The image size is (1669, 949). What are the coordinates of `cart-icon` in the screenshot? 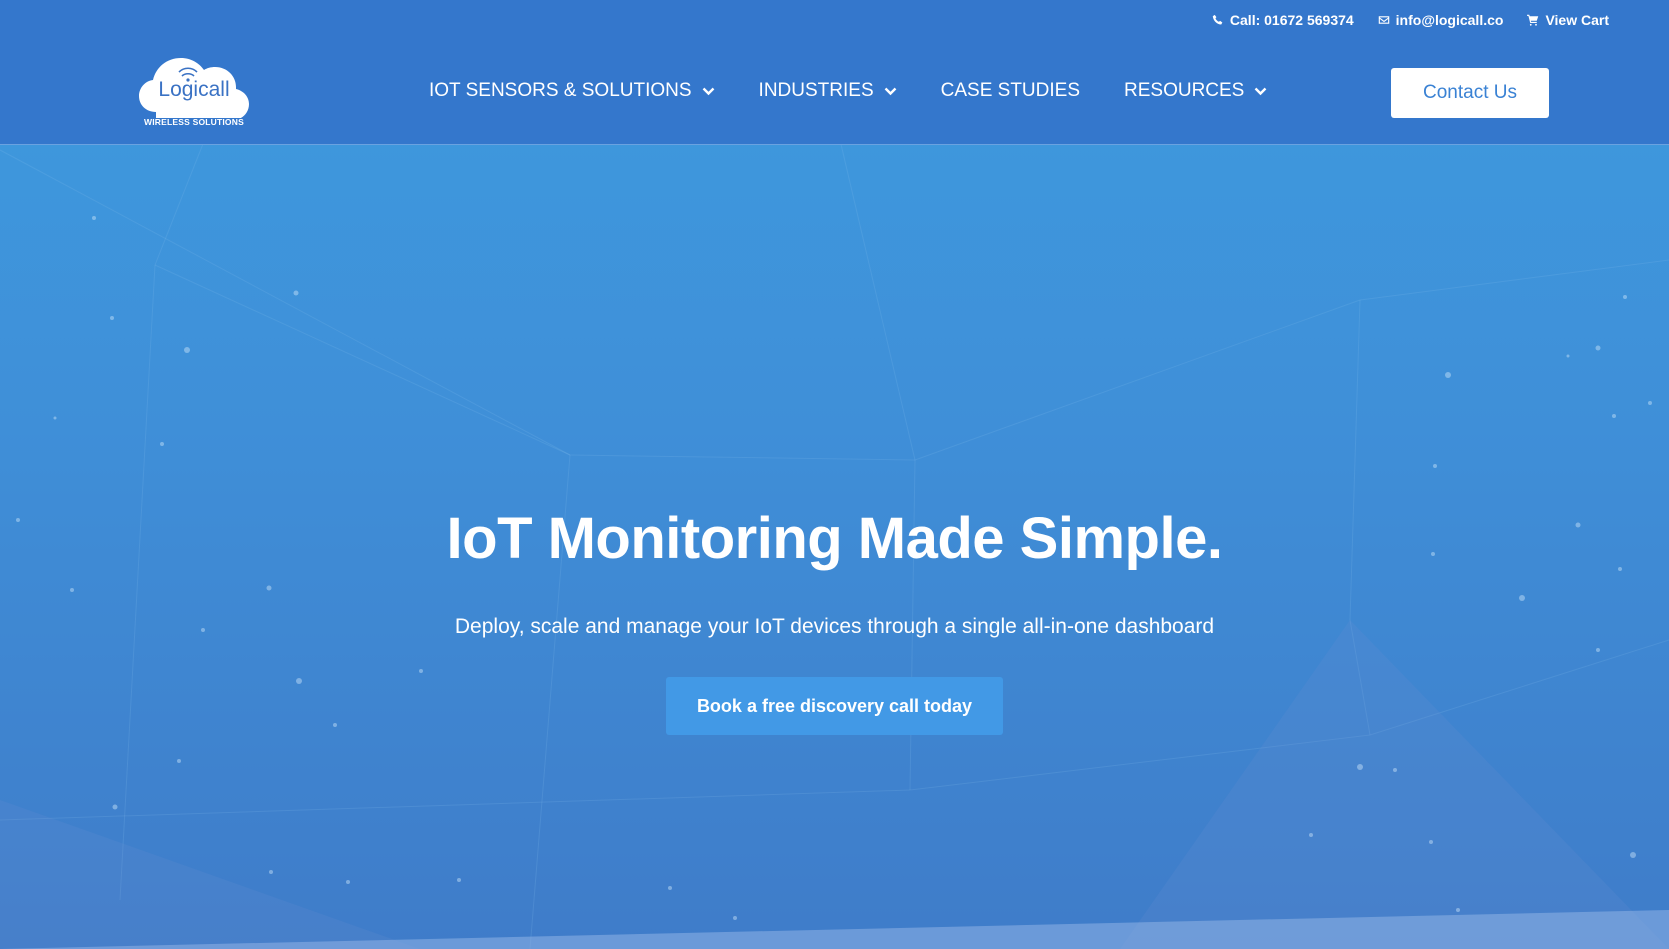 It's located at (1533, 20).